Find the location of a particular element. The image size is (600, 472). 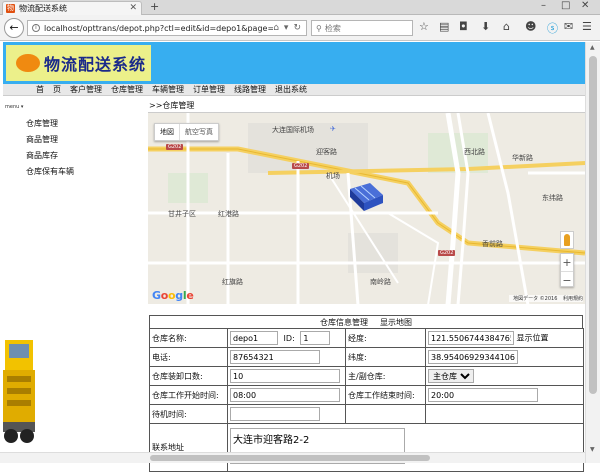

dock-count-label: 仓库装卸口数: is located at coordinates (188, 376).